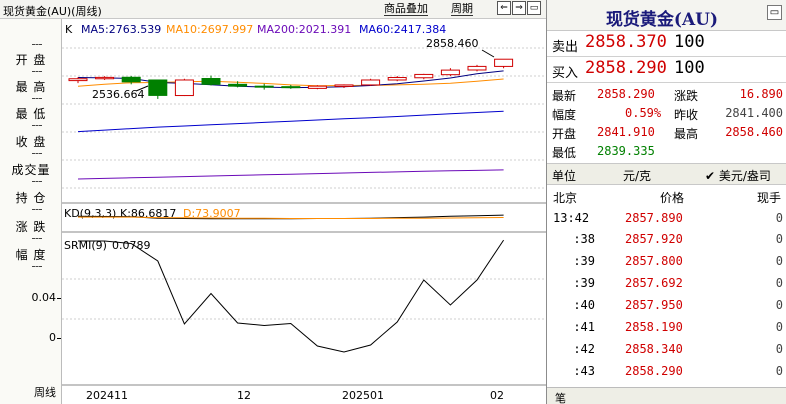 This screenshot has width=786, height=404. What do you see at coordinates (497, 395) in the screenshot?
I see `x-axis-label: 02` at bounding box center [497, 395].